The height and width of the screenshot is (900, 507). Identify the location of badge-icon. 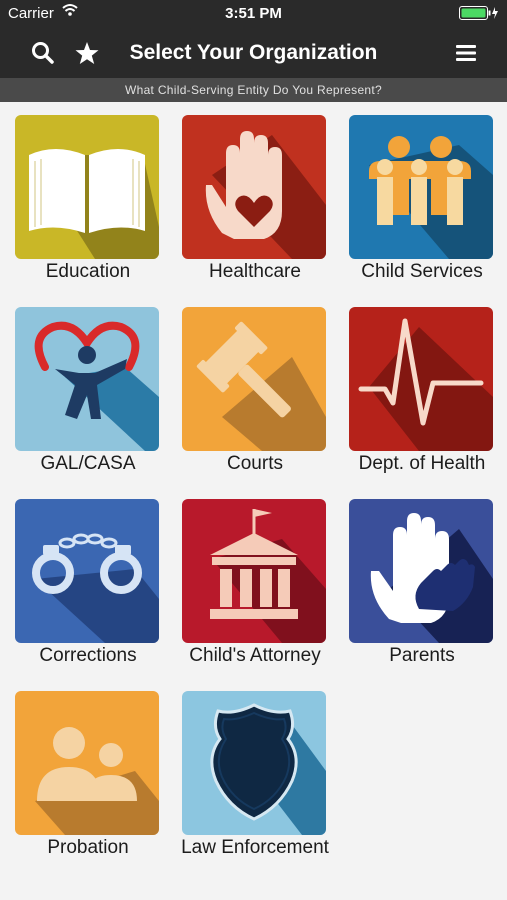
(254, 763).